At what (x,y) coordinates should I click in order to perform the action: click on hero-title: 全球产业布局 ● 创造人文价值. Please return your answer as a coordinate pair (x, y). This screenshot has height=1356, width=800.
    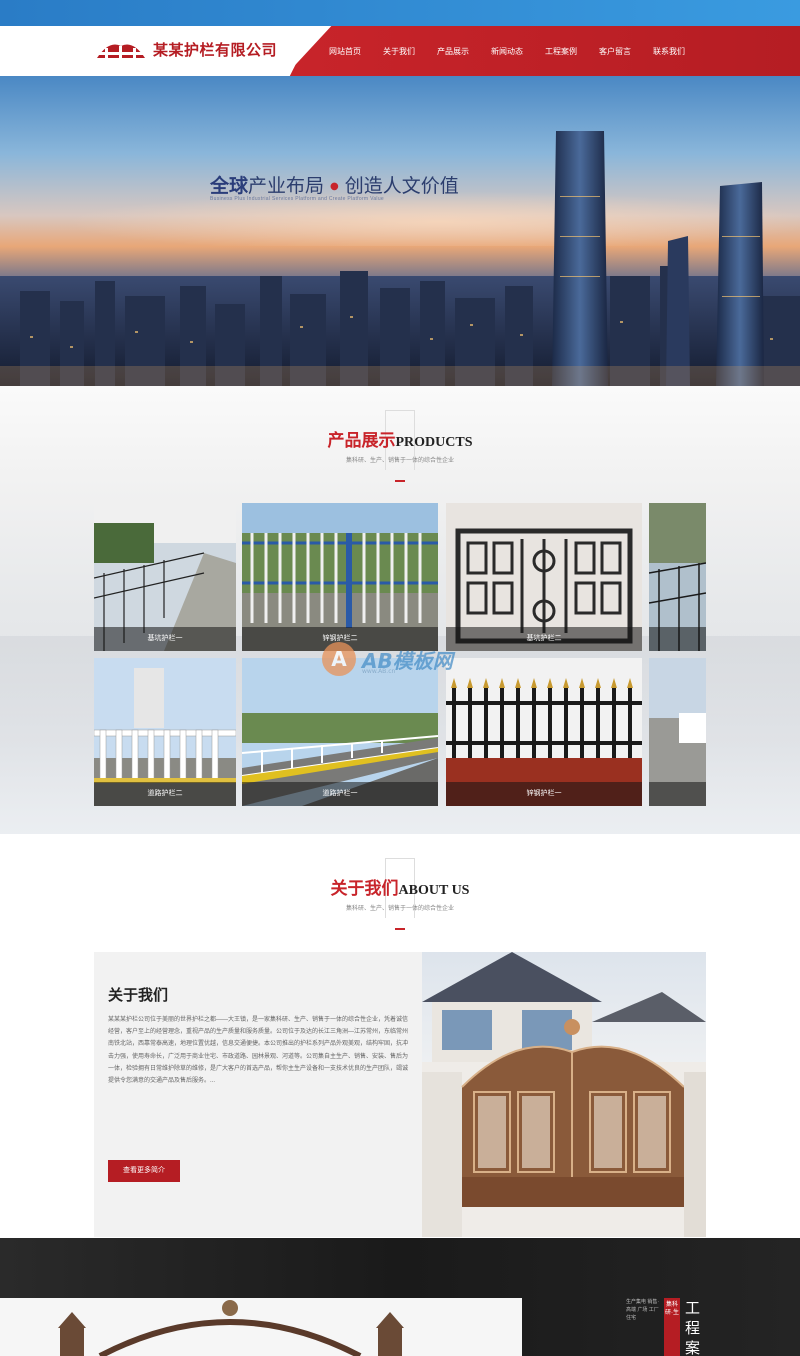
    Looking at the image, I should click on (334, 184).